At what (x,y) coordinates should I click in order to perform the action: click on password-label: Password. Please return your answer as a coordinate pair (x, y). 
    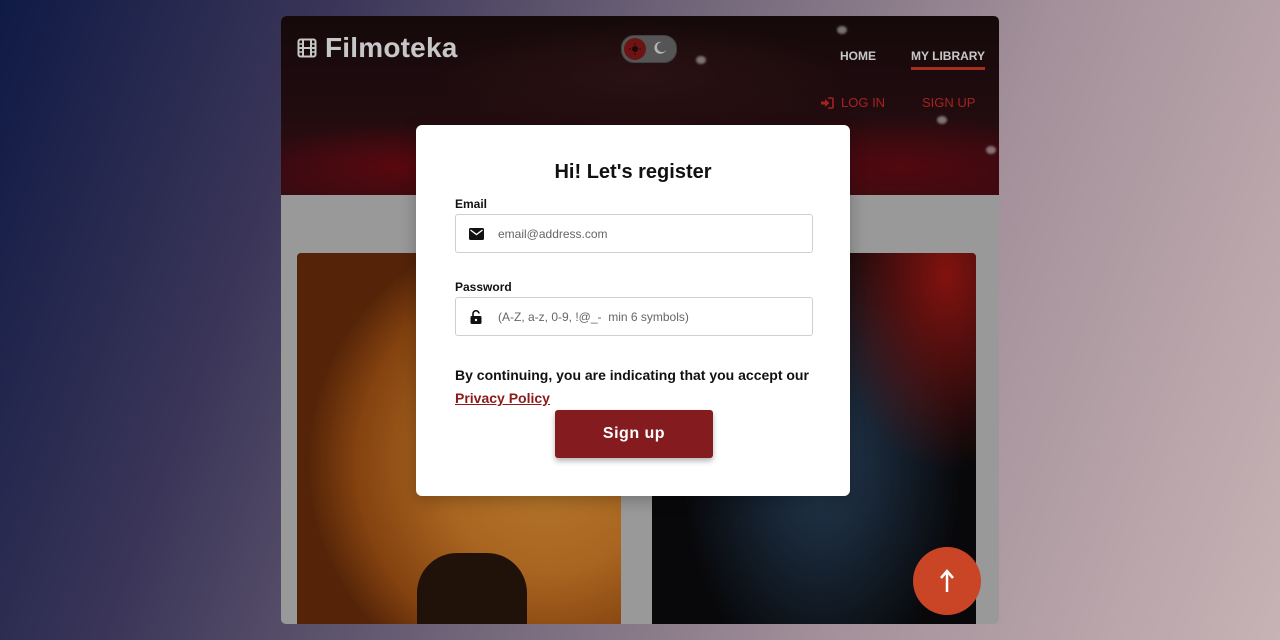
    Looking at the image, I should click on (483, 287).